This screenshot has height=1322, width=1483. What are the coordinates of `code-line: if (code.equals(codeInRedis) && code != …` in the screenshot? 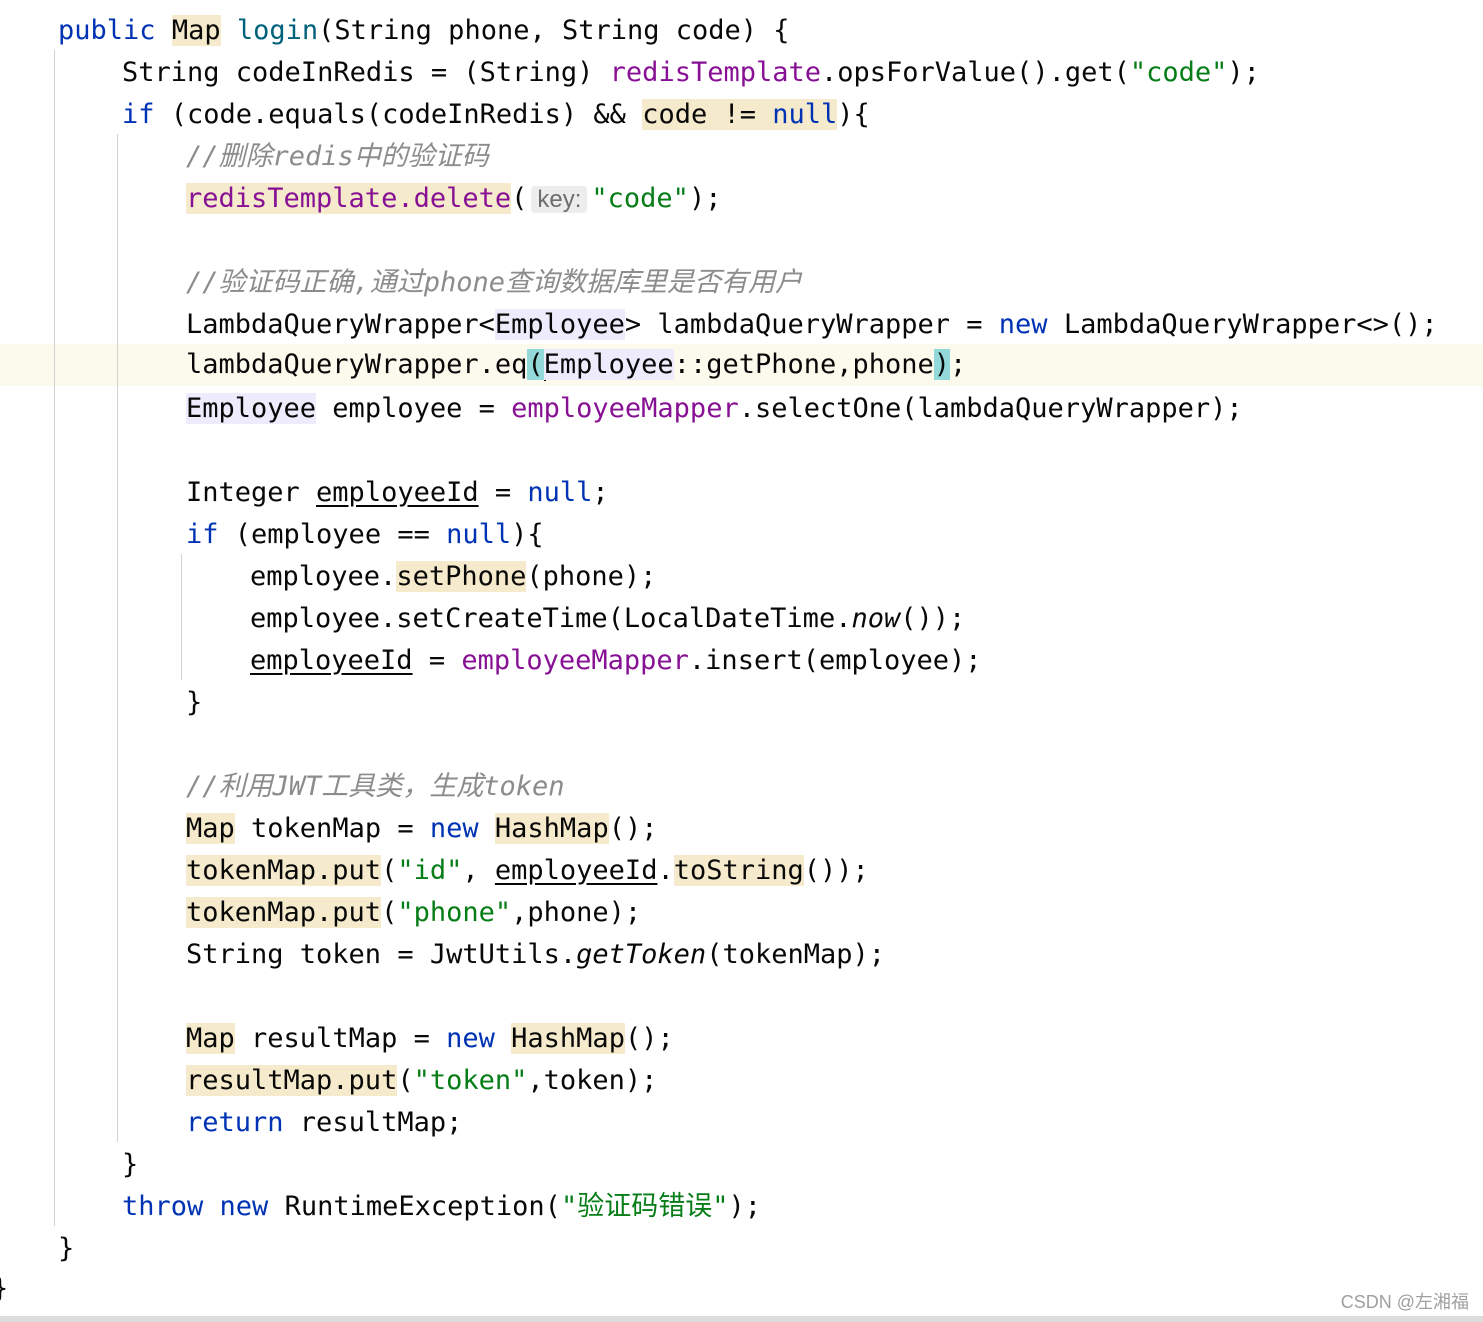 It's located at (496, 115).